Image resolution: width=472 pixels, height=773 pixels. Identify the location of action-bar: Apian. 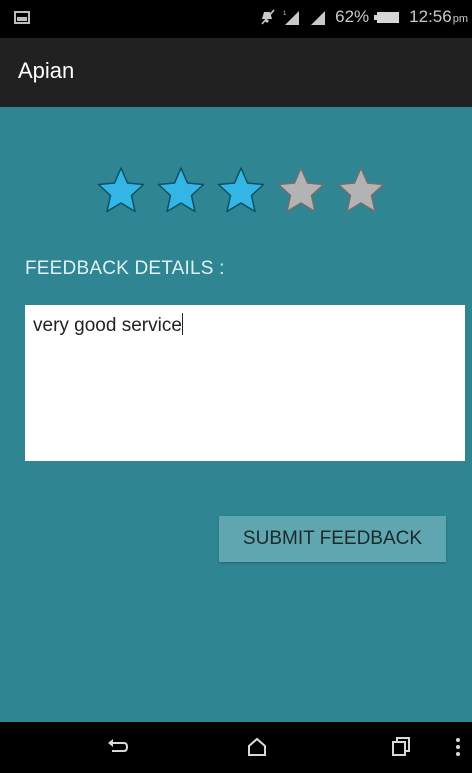
(236, 72).